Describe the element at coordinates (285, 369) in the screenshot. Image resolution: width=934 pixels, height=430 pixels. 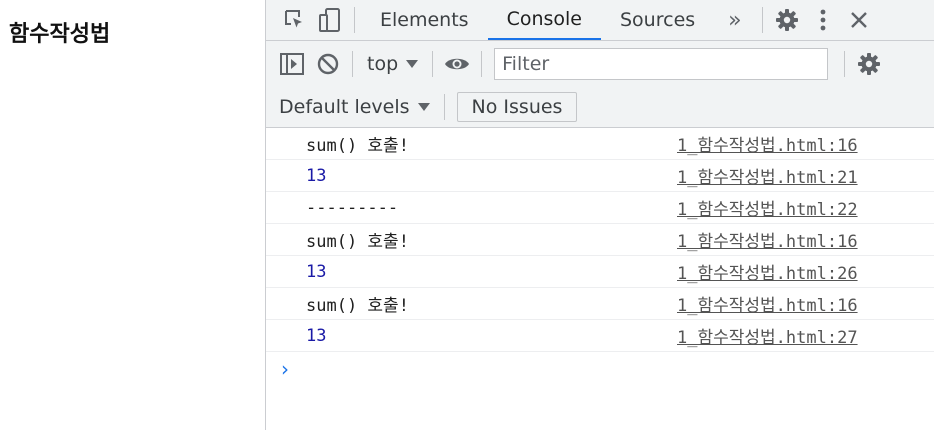
I see `prompt-chevron-icon: ›` at that location.